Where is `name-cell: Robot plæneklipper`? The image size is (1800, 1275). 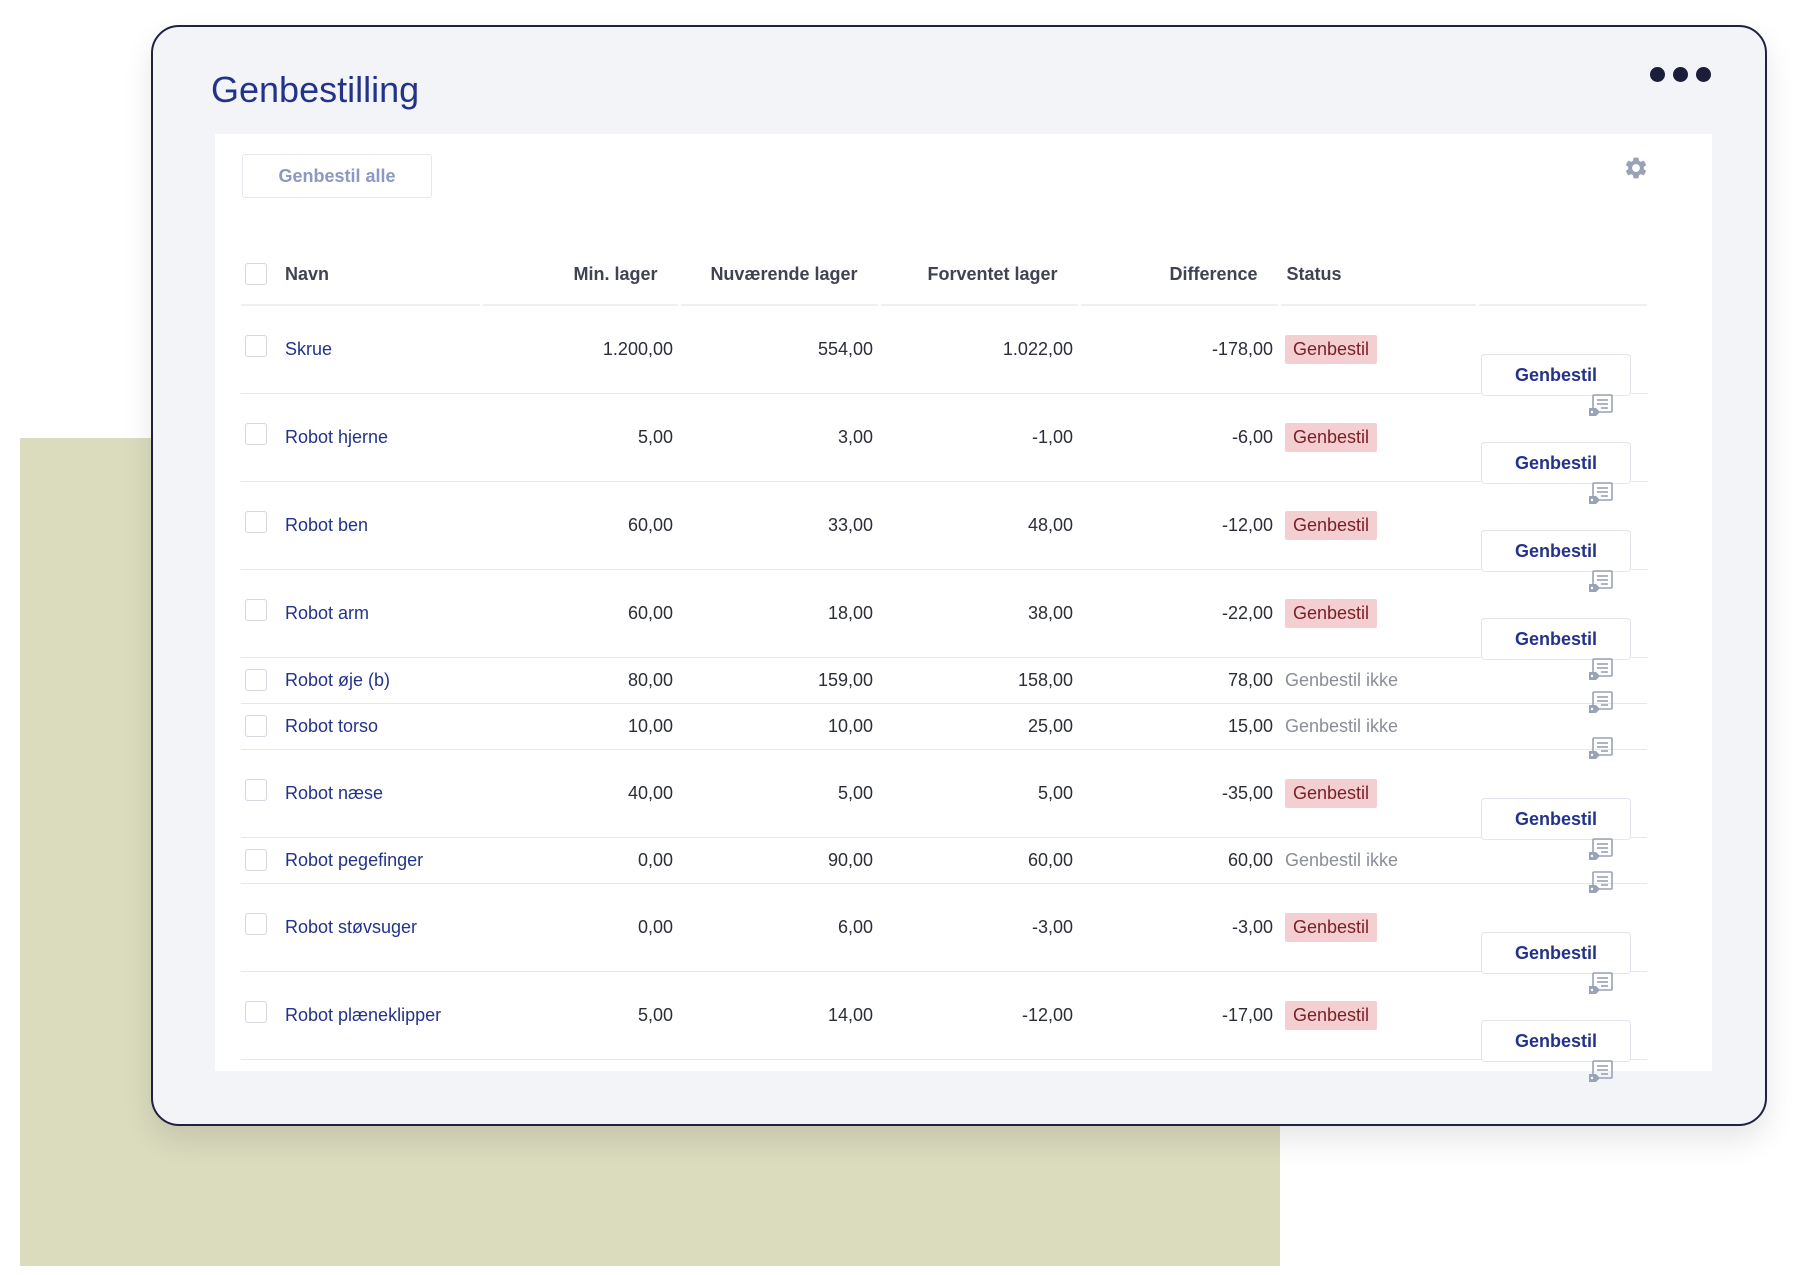
name-cell: Robot plæneklipper is located at coordinates (383, 1015).